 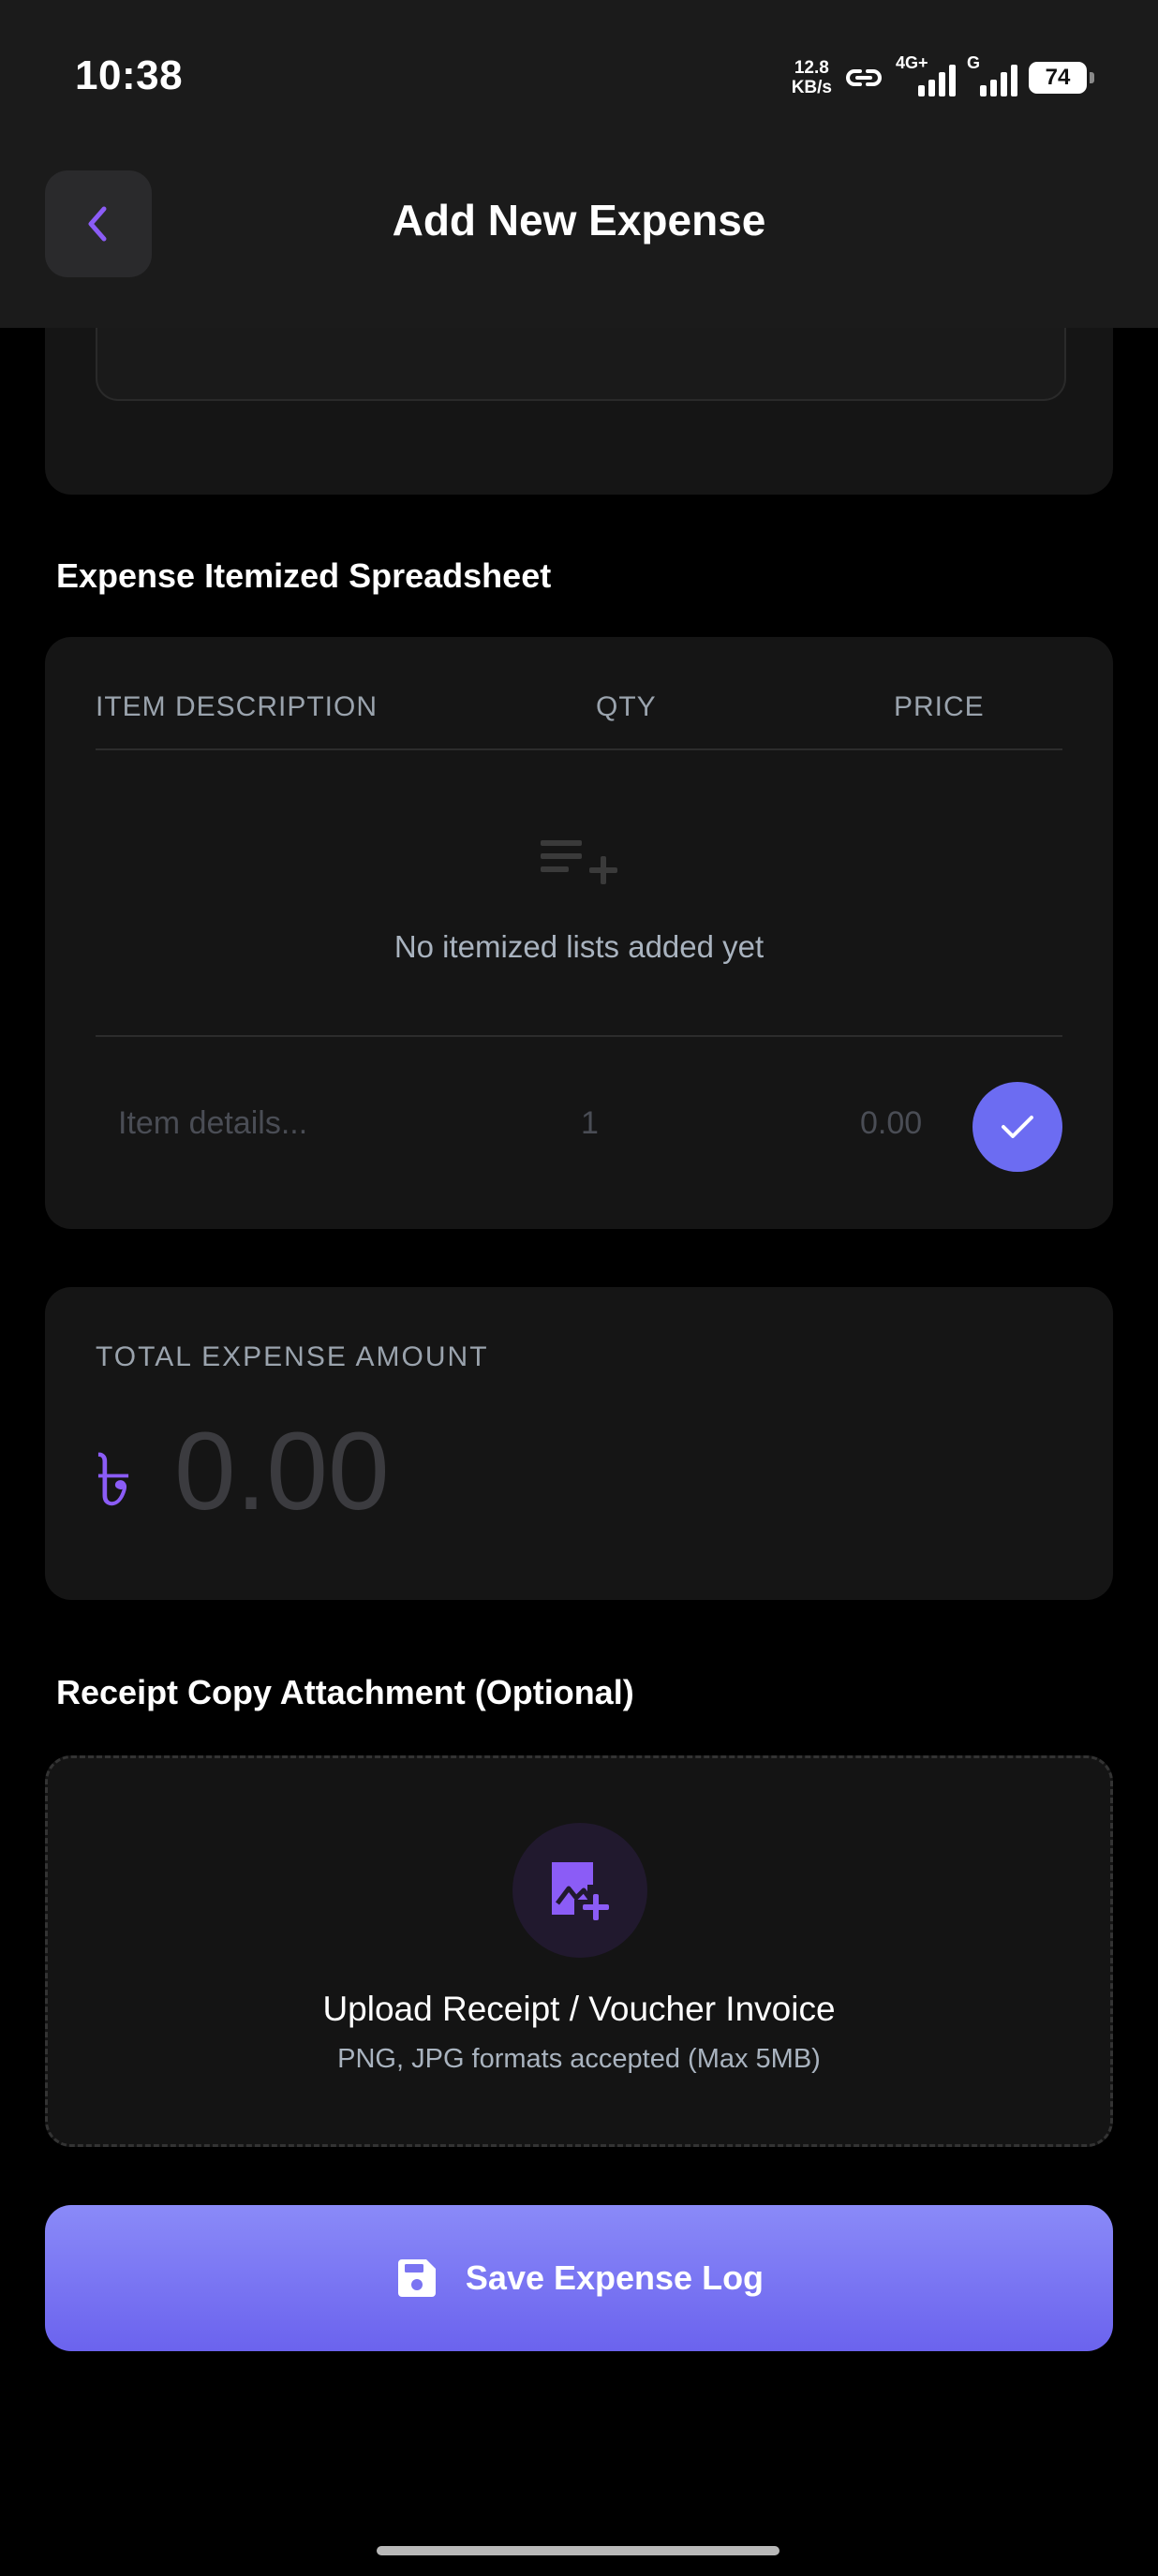 I want to click on add-photo-icon, so click(x=581, y=1891).